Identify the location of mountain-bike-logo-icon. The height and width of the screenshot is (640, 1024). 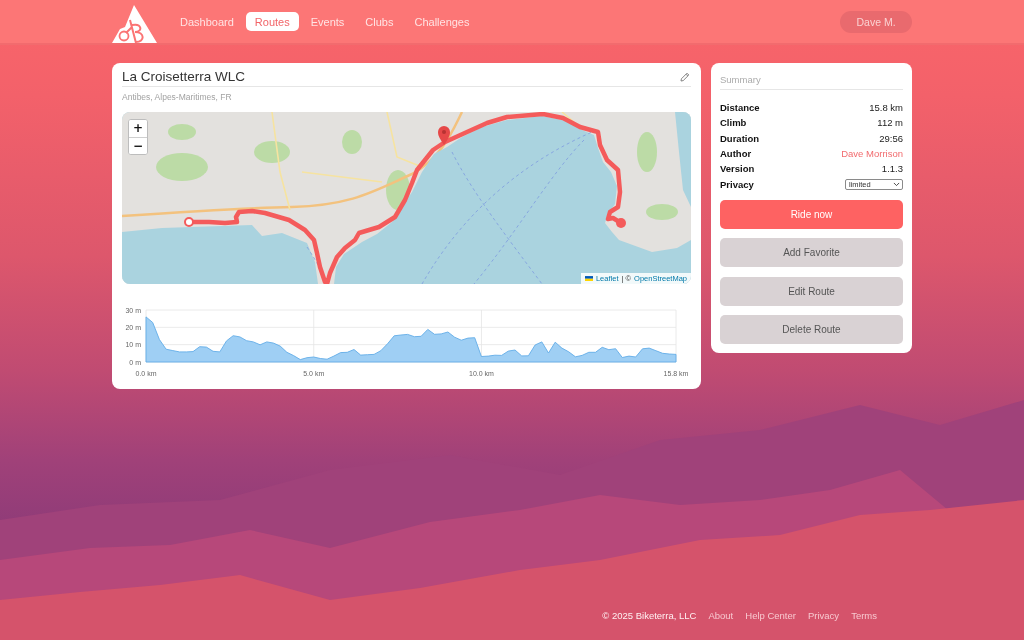
(134, 23).